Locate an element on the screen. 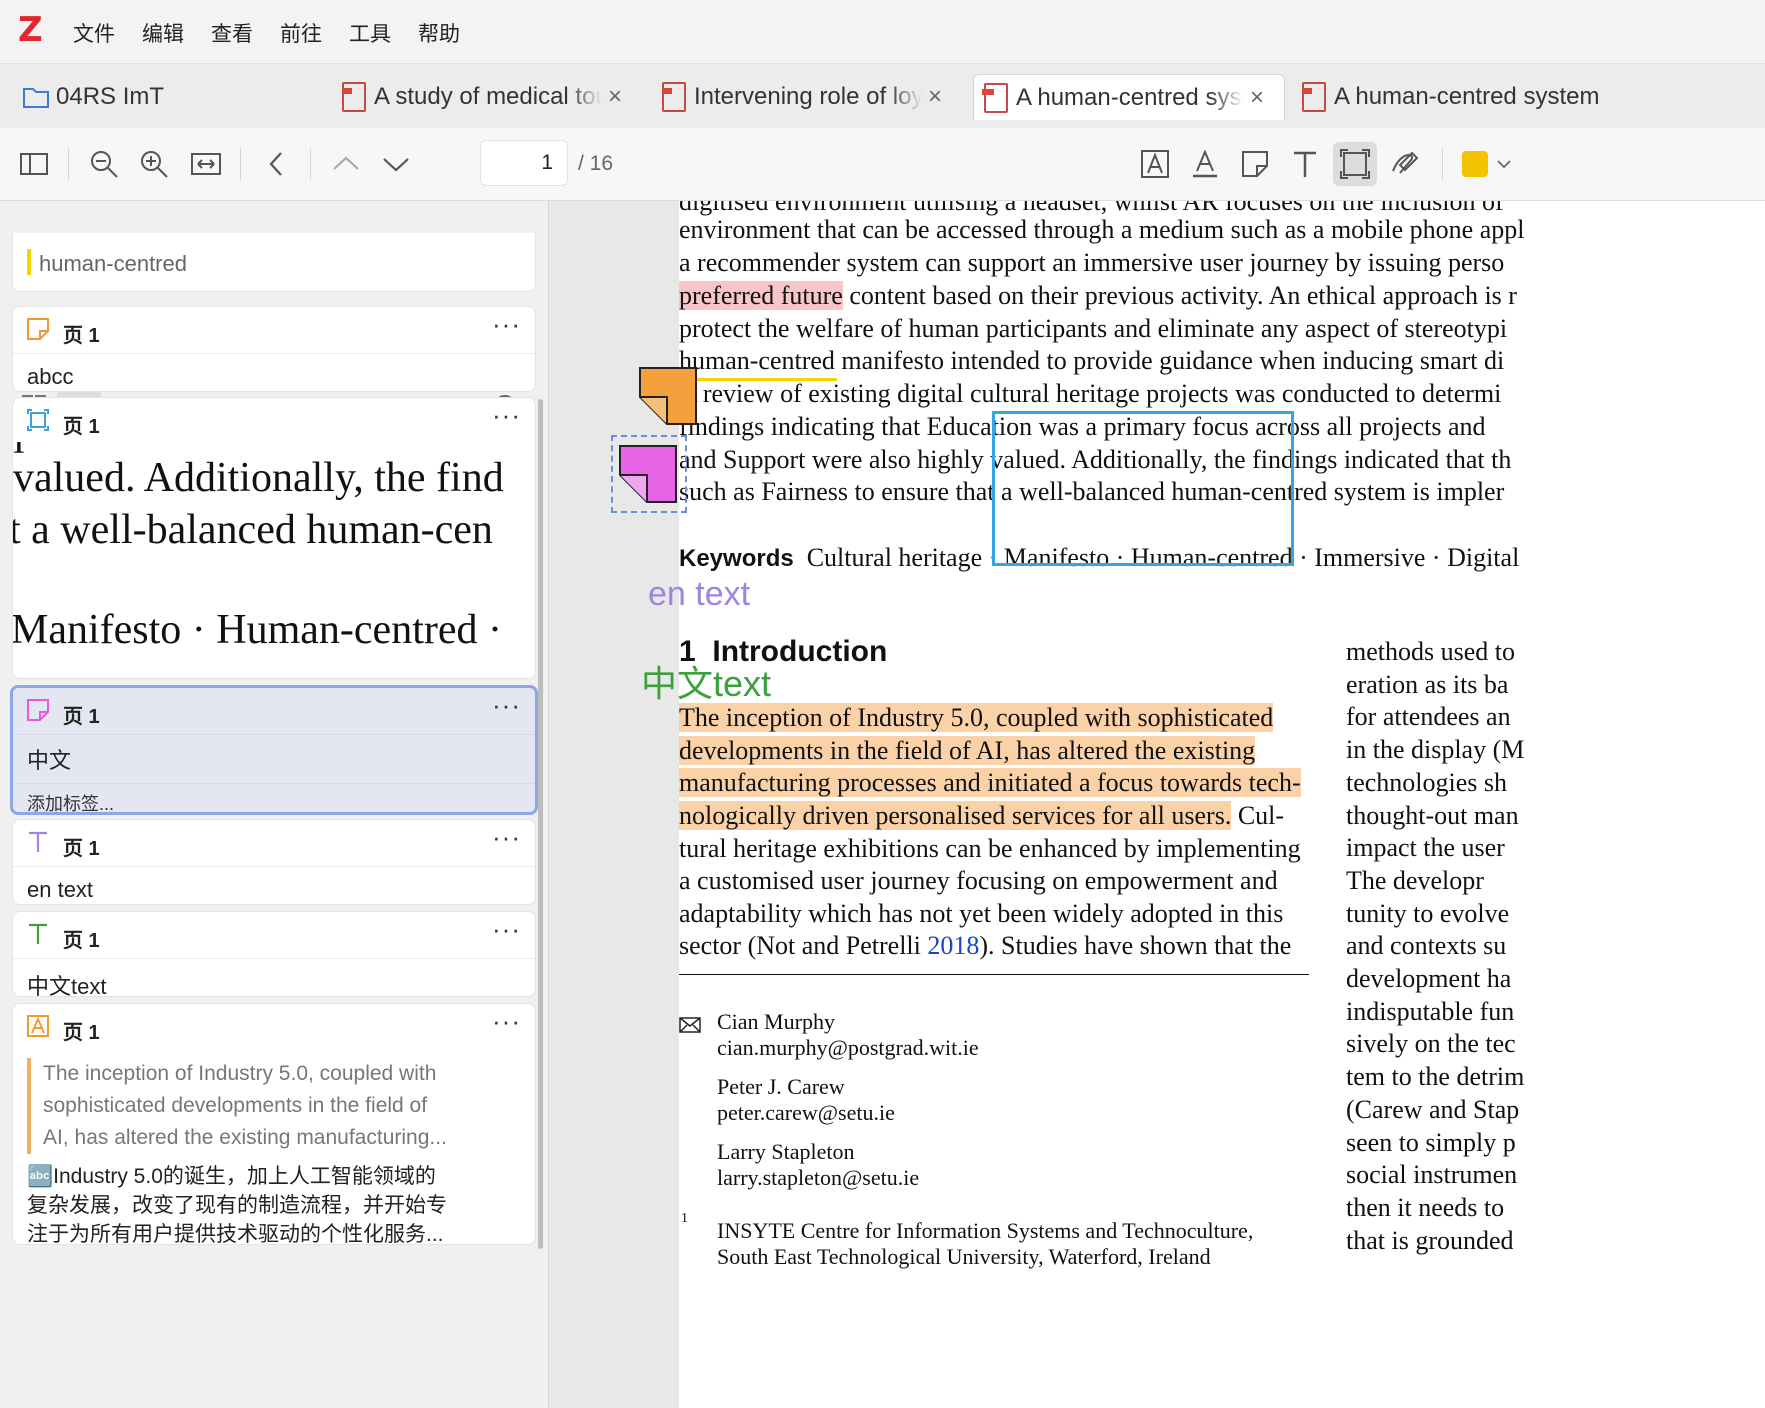 The image size is (1765, 1408). note-marker-pink is located at coordinates (648, 474).